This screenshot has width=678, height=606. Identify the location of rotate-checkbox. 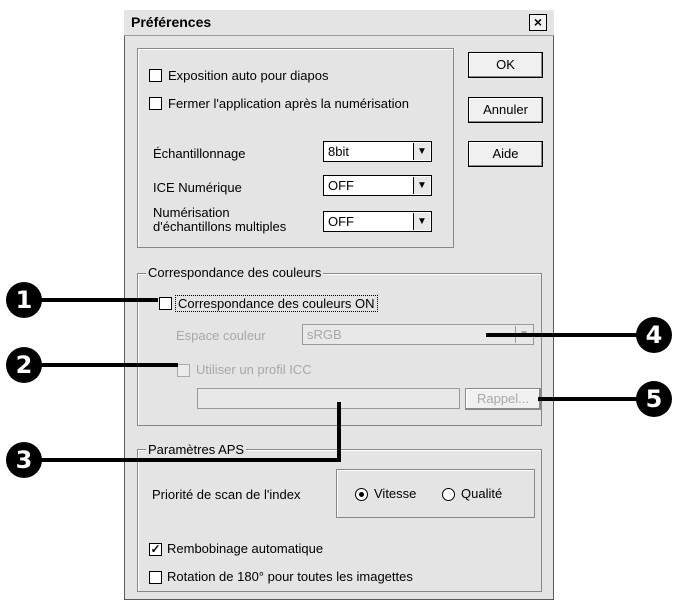
(155, 577).